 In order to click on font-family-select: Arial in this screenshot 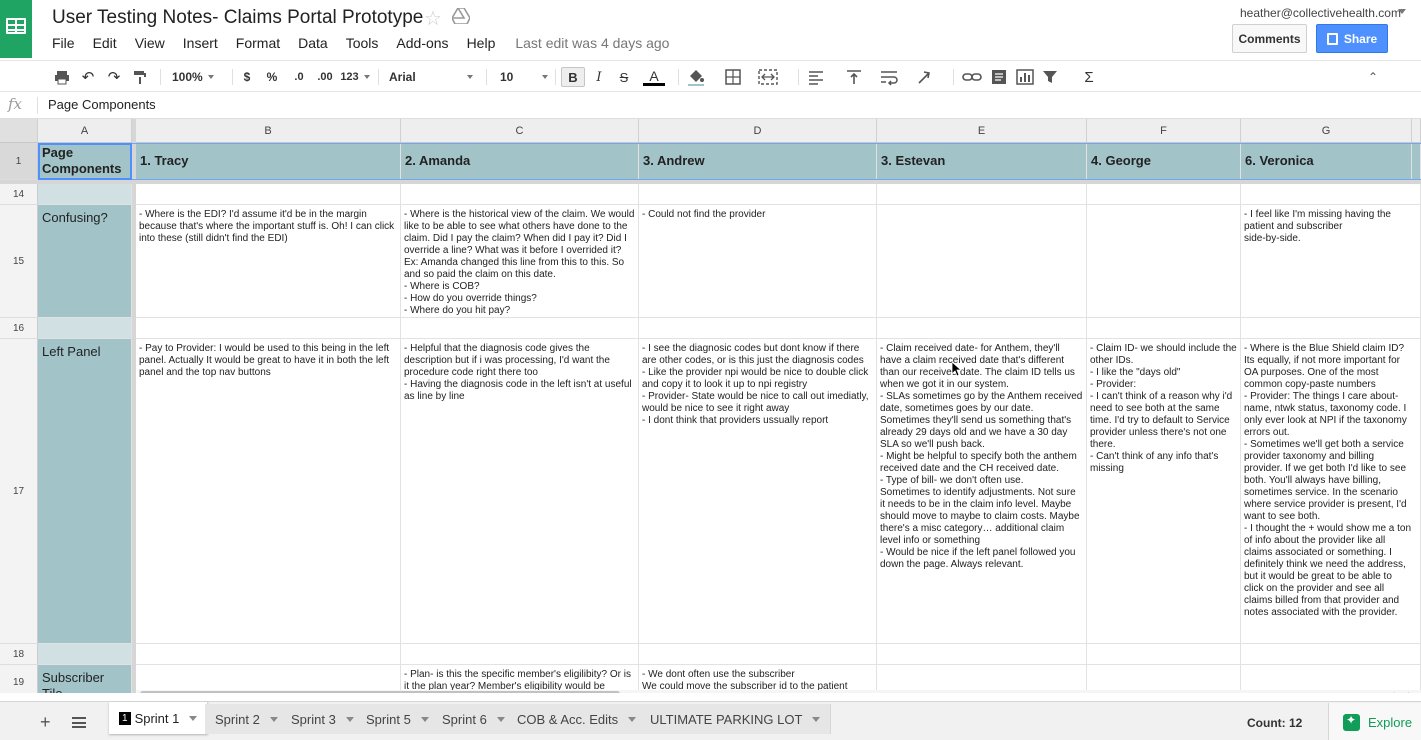, I will do `click(431, 77)`.